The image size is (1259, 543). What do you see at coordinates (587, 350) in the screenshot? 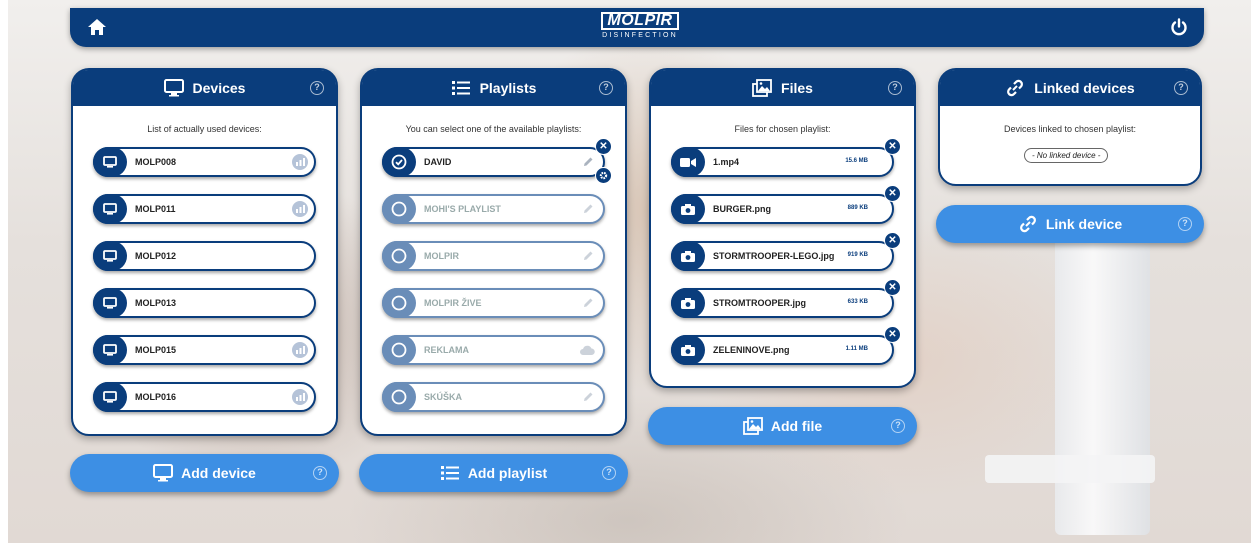
I see `cloud-icon` at bounding box center [587, 350].